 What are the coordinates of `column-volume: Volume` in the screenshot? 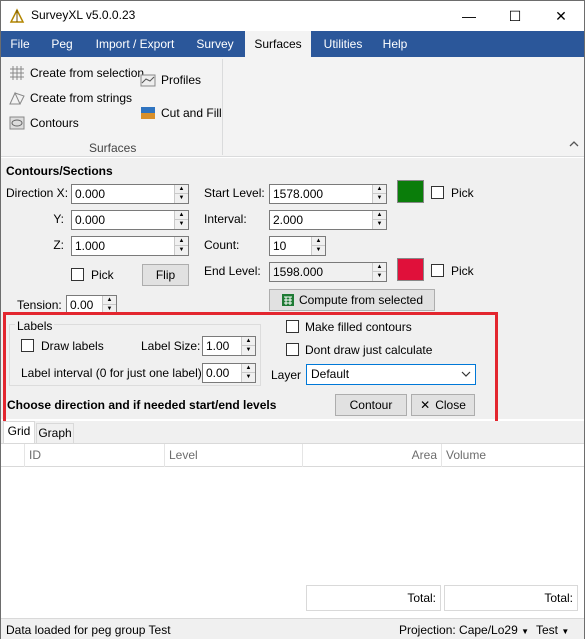 It's located at (512, 455).